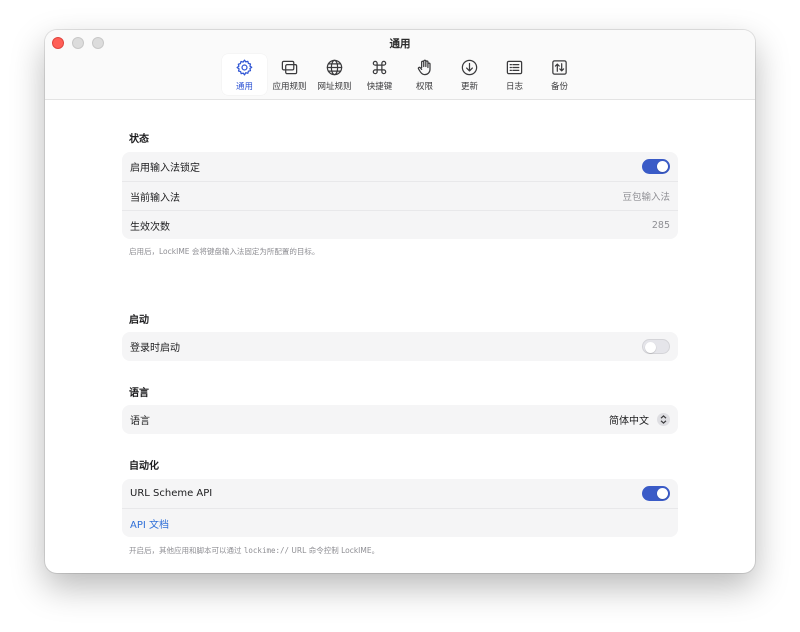 This screenshot has width=800, height=632. What do you see at coordinates (155, 198) in the screenshot?
I see `current-im-label: 当前输入法` at bounding box center [155, 198].